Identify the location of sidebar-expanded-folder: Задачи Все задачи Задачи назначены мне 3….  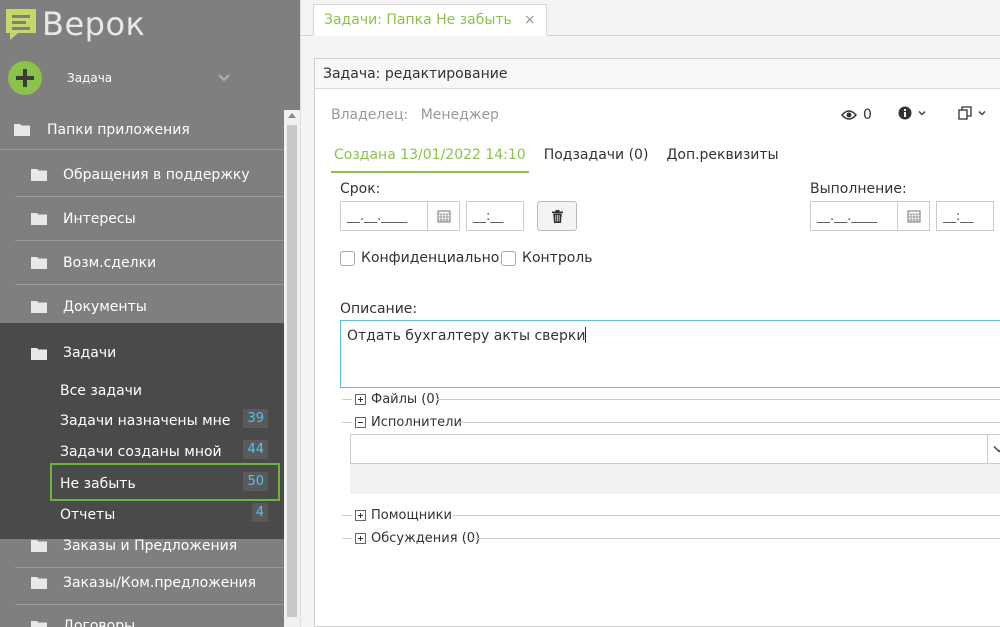
(142, 431).